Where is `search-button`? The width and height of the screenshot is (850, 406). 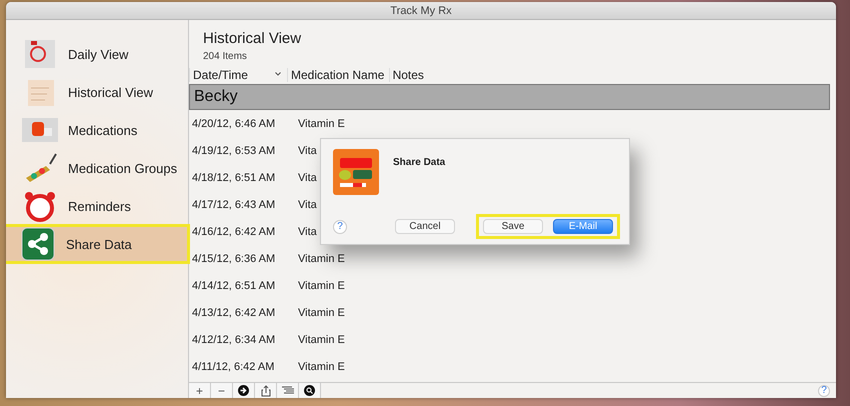 search-button is located at coordinates (310, 390).